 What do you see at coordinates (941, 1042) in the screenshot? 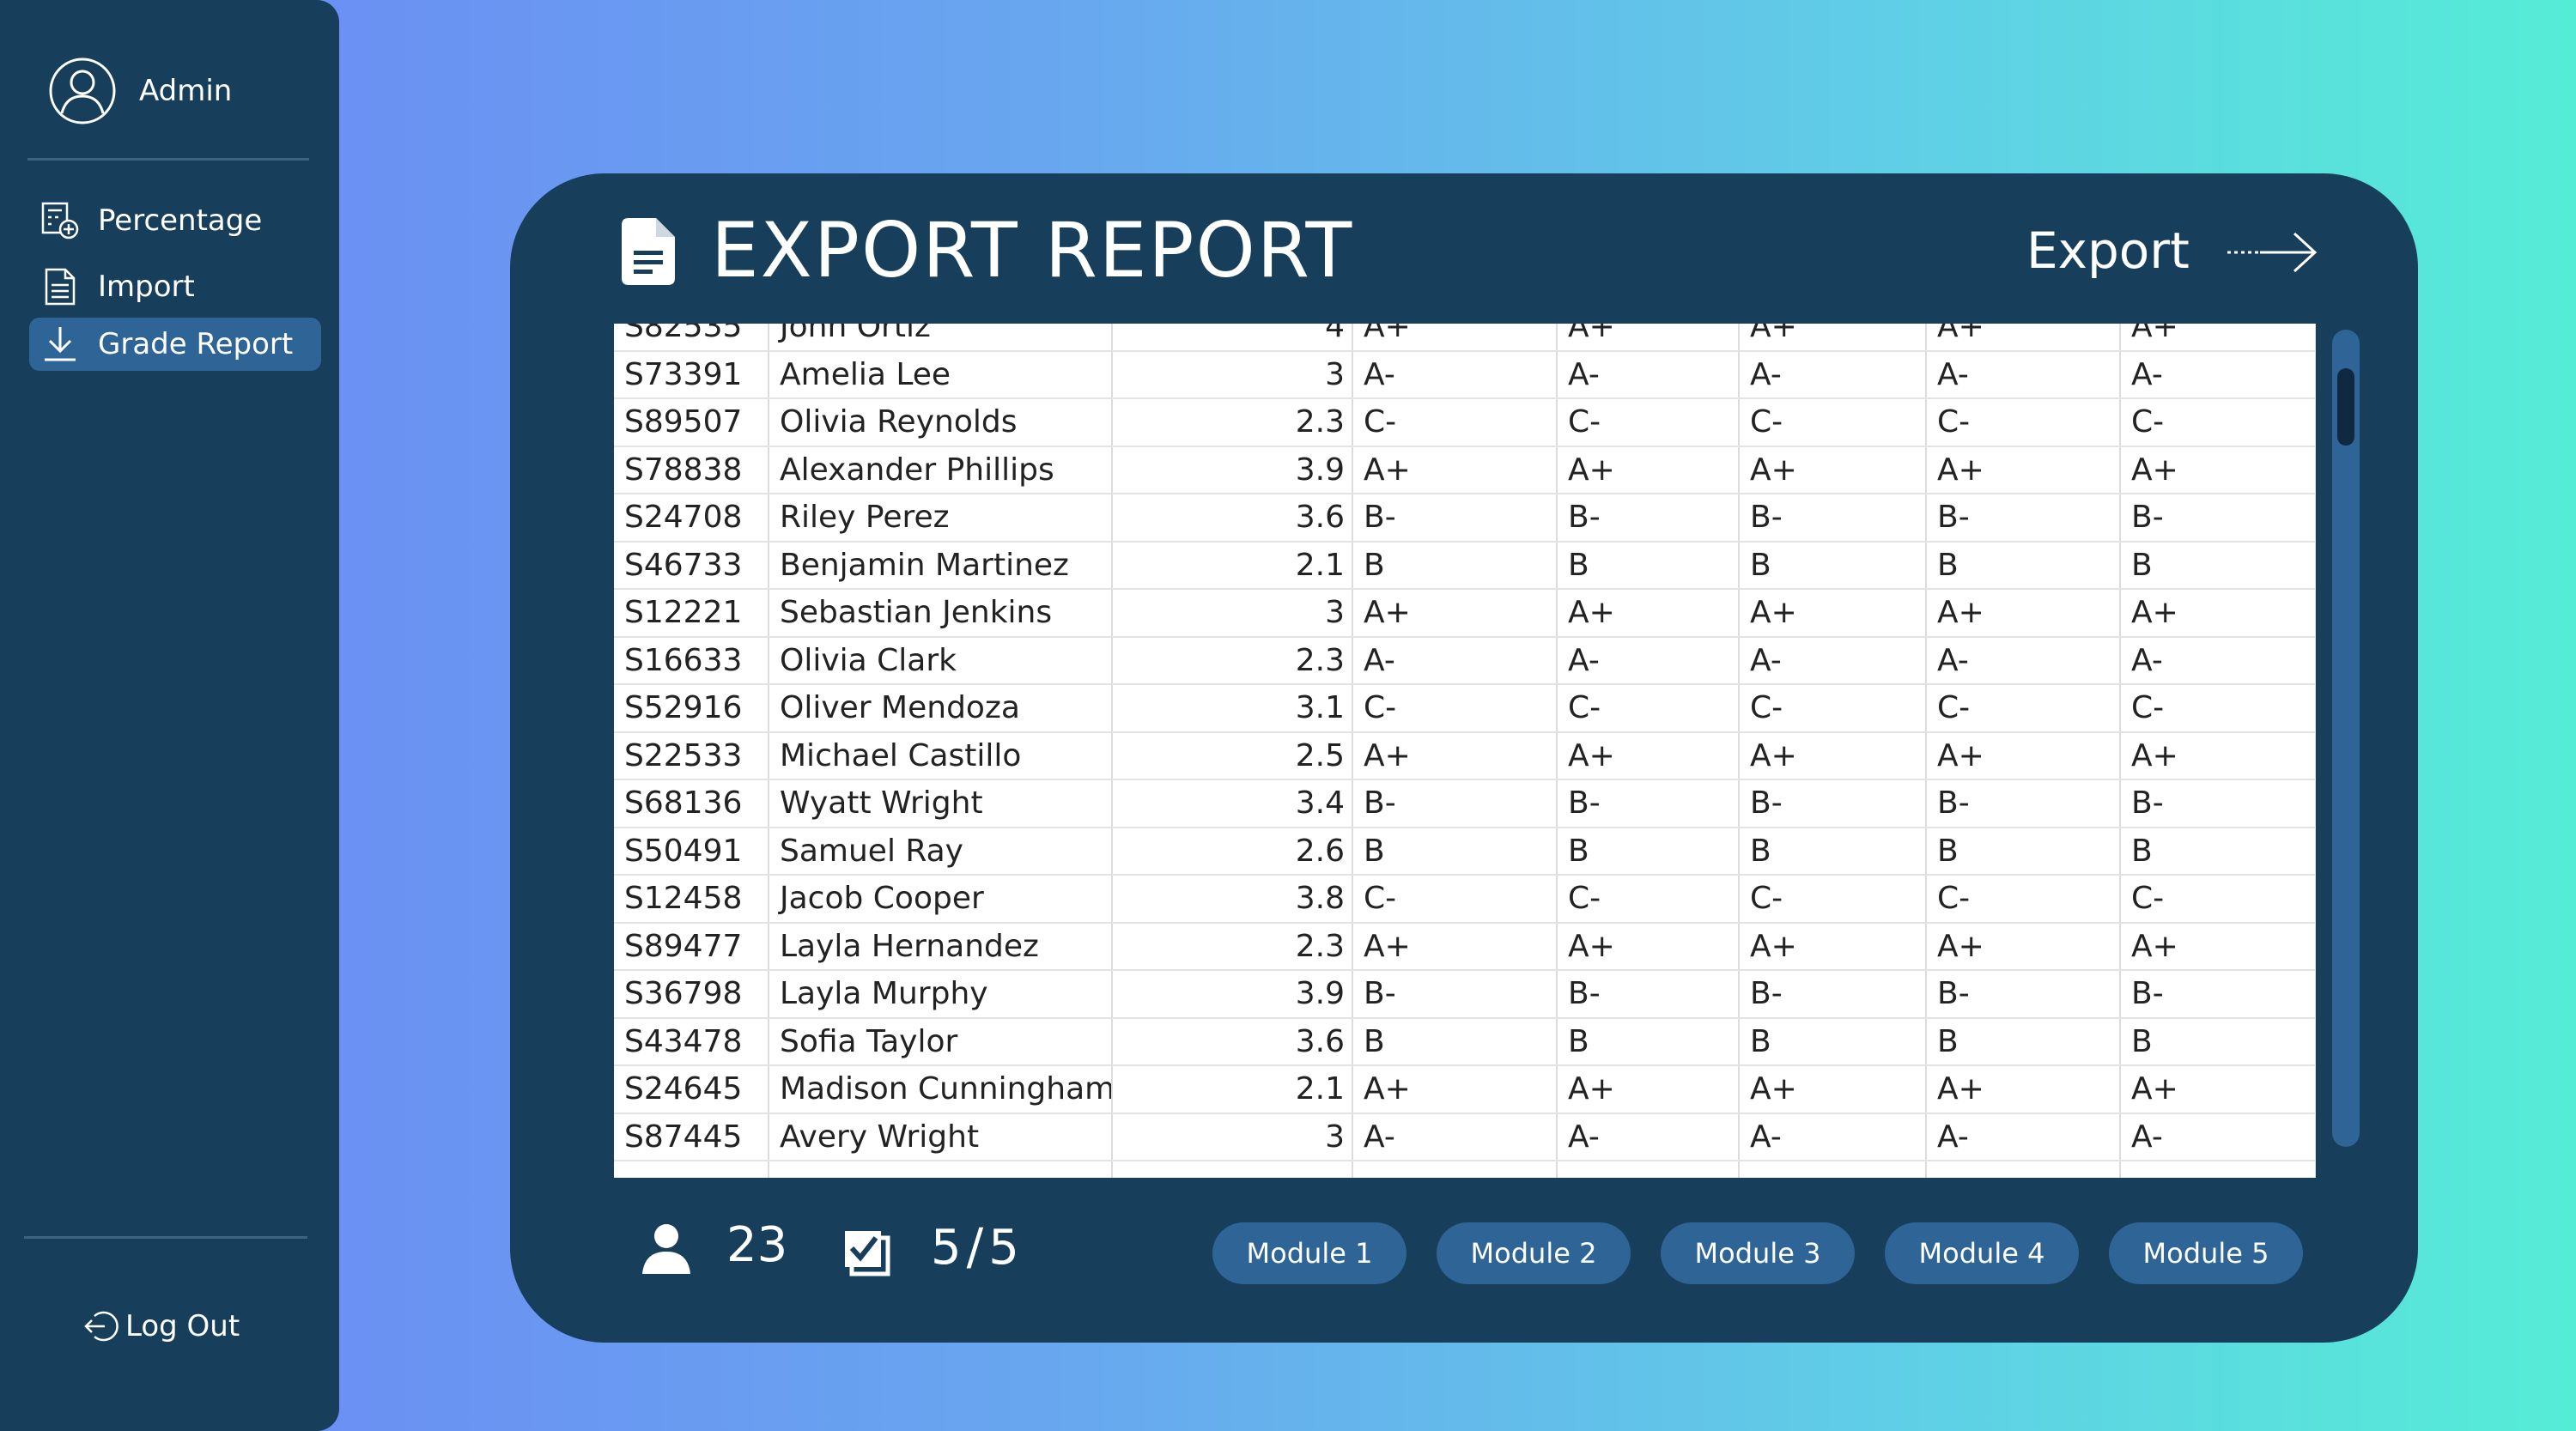
I see `table-cell: Sofia Taylor` at bounding box center [941, 1042].